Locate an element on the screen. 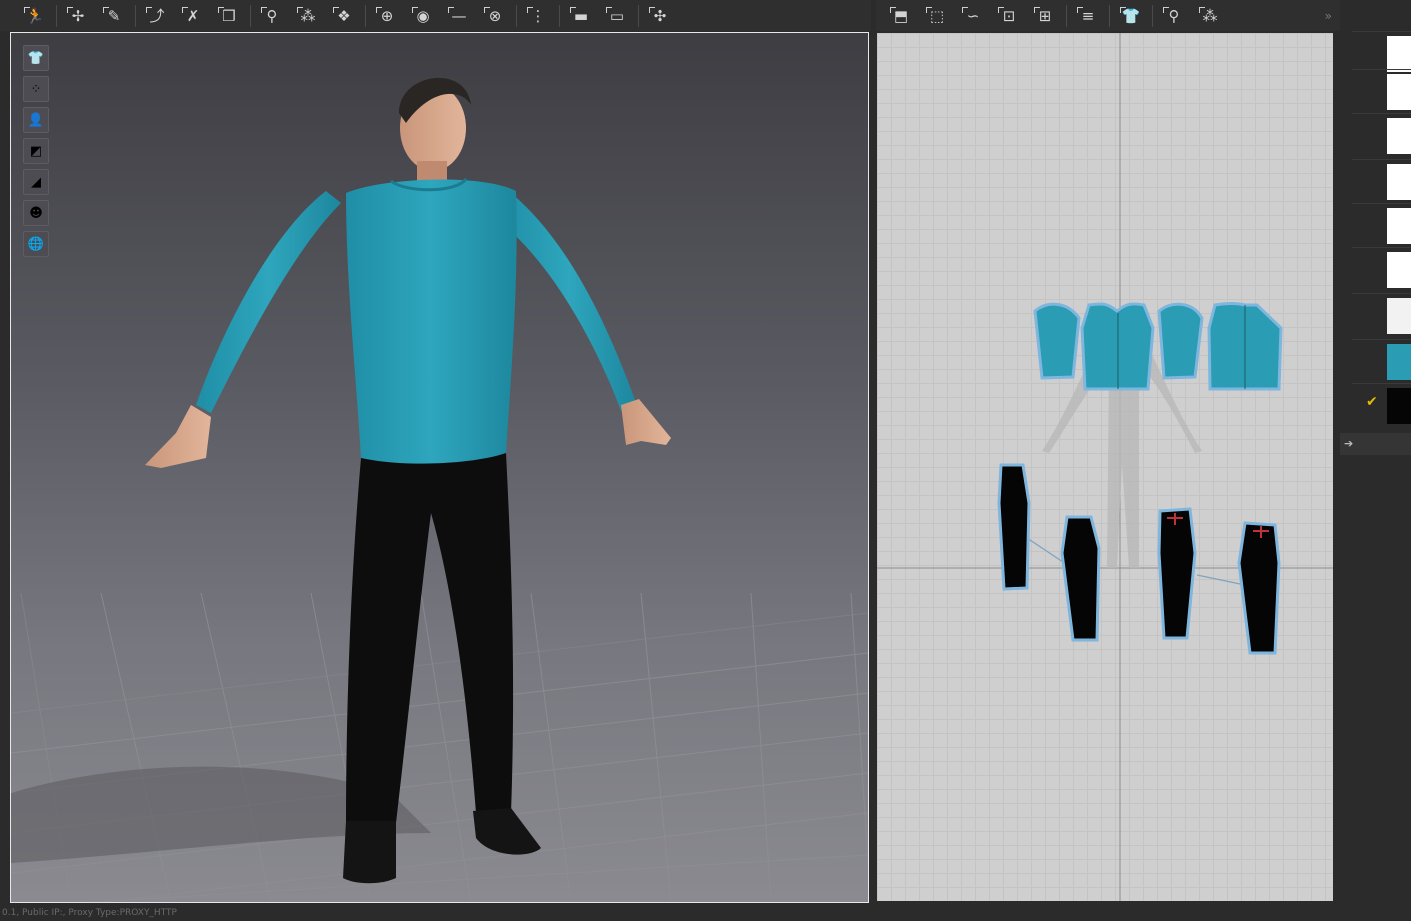 The width and height of the screenshot is (1411, 921). strengthen-icon: ❖ is located at coordinates (344, 16).